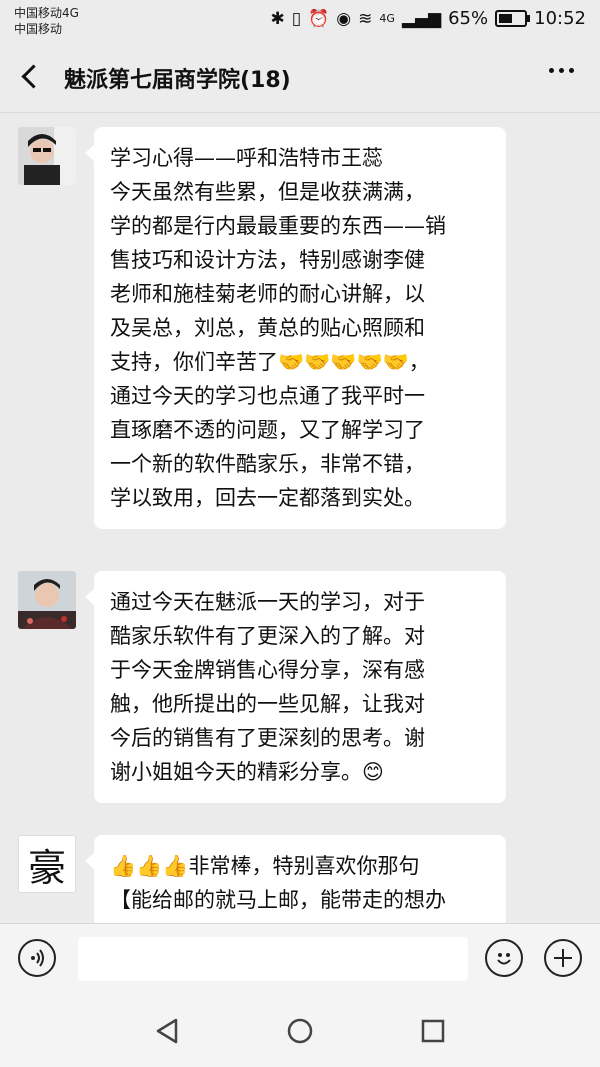  Describe the element at coordinates (270, 362) in the screenshot. I see `message-line: 支持，你们辛苦了🤝🤝🤝🤝🤝，` at that location.